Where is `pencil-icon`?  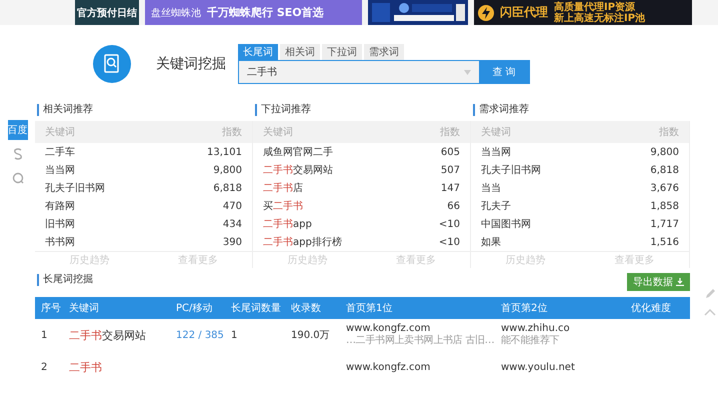 pencil-icon is located at coordinates (710, 294).